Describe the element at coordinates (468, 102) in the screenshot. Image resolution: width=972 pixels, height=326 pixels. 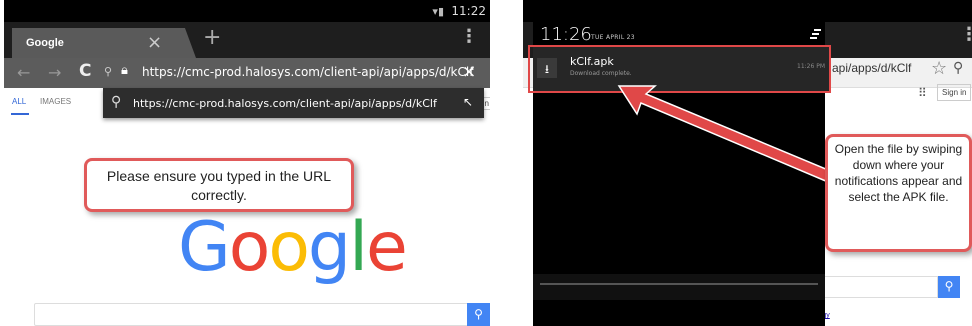
I see `insert-arrow-icon: ↖` at that location.